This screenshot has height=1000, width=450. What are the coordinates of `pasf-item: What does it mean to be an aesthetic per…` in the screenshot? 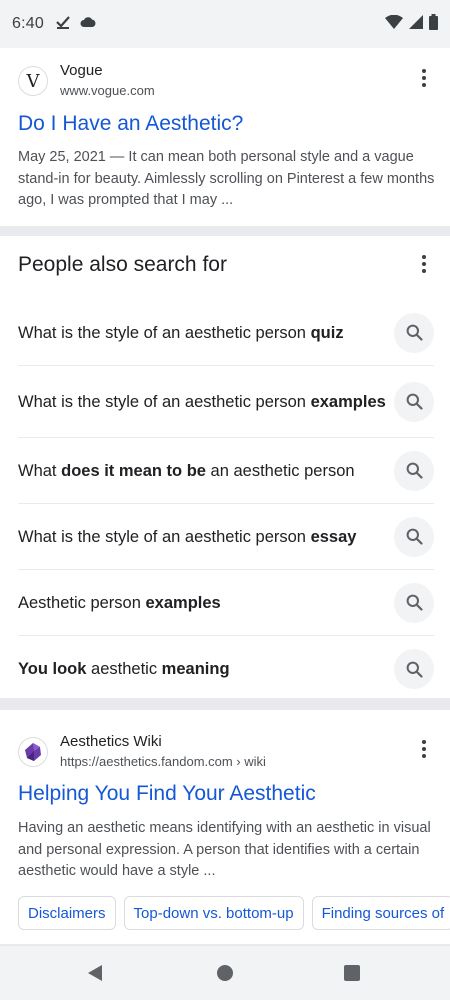 It's located at (226, 471).